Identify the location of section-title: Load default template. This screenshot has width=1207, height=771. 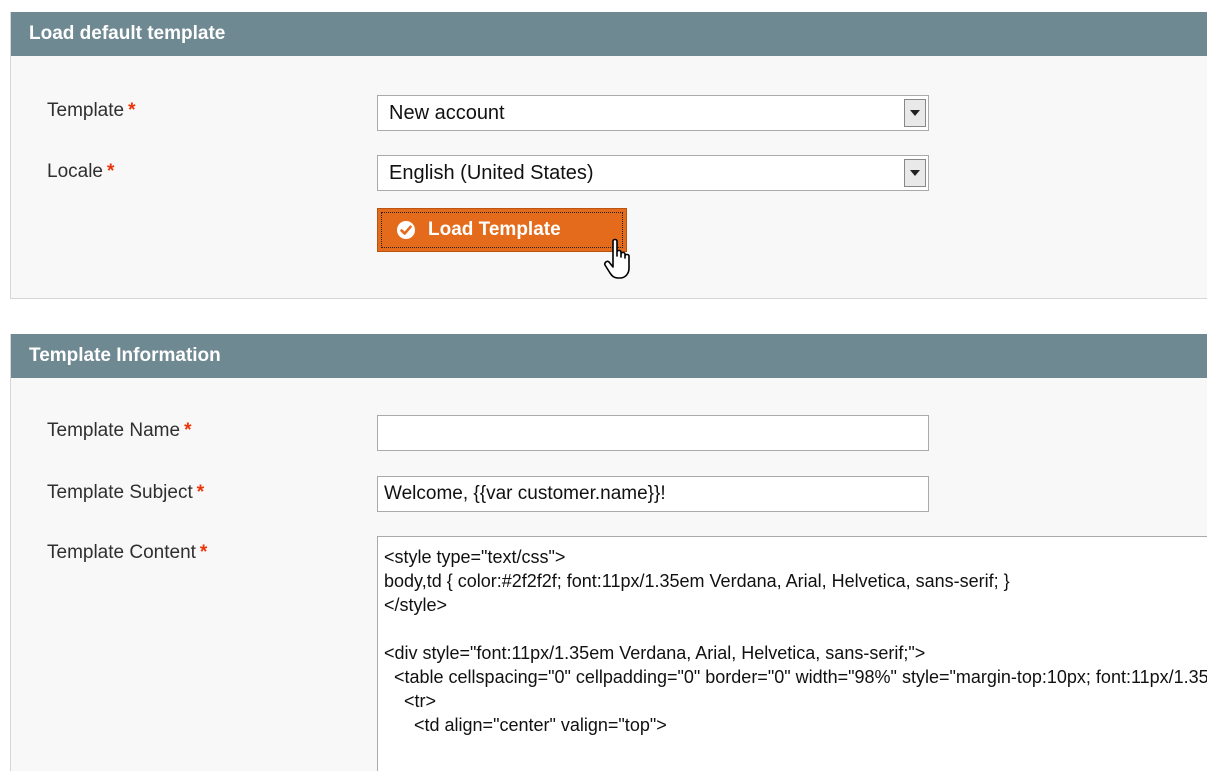
(609, 34).